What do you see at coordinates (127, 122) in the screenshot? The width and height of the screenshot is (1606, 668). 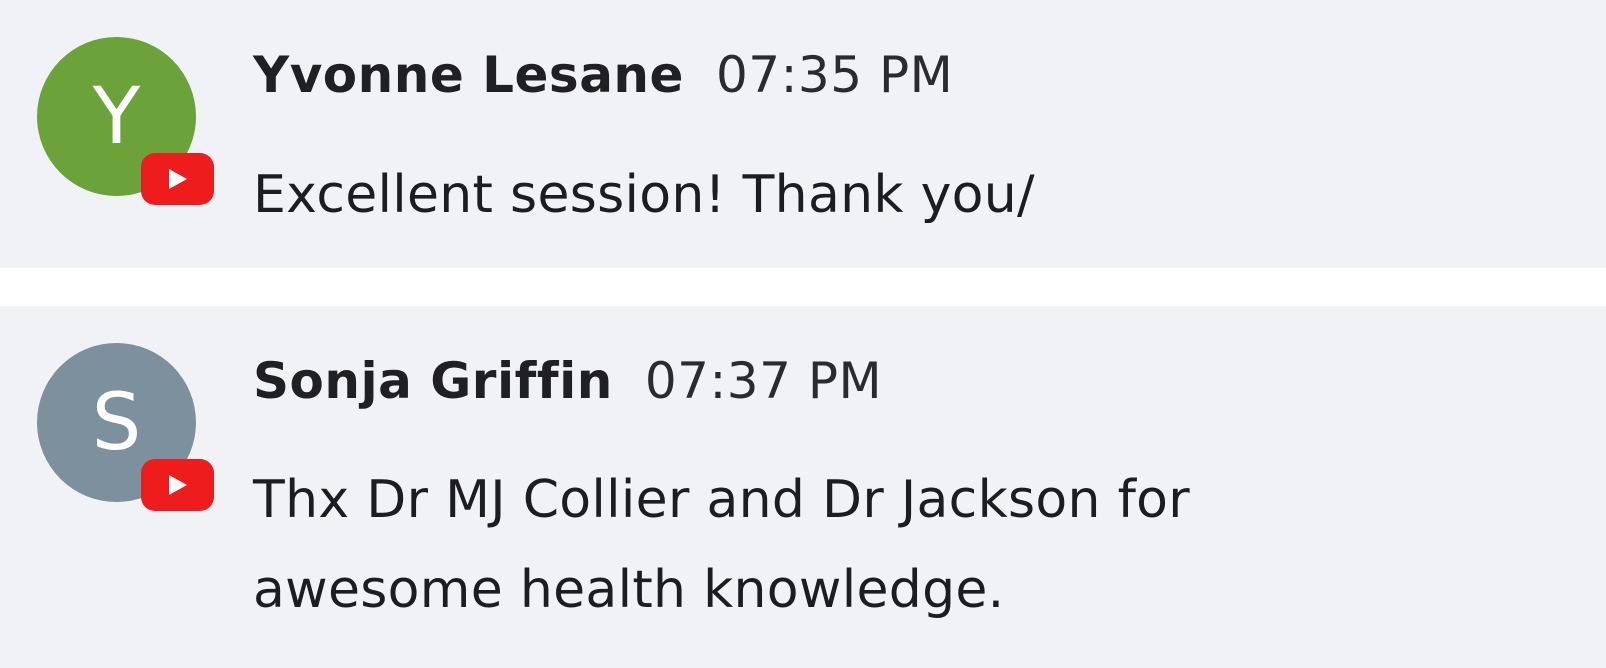 I see `avatar-container: Y` at bounding box center [127, 122].